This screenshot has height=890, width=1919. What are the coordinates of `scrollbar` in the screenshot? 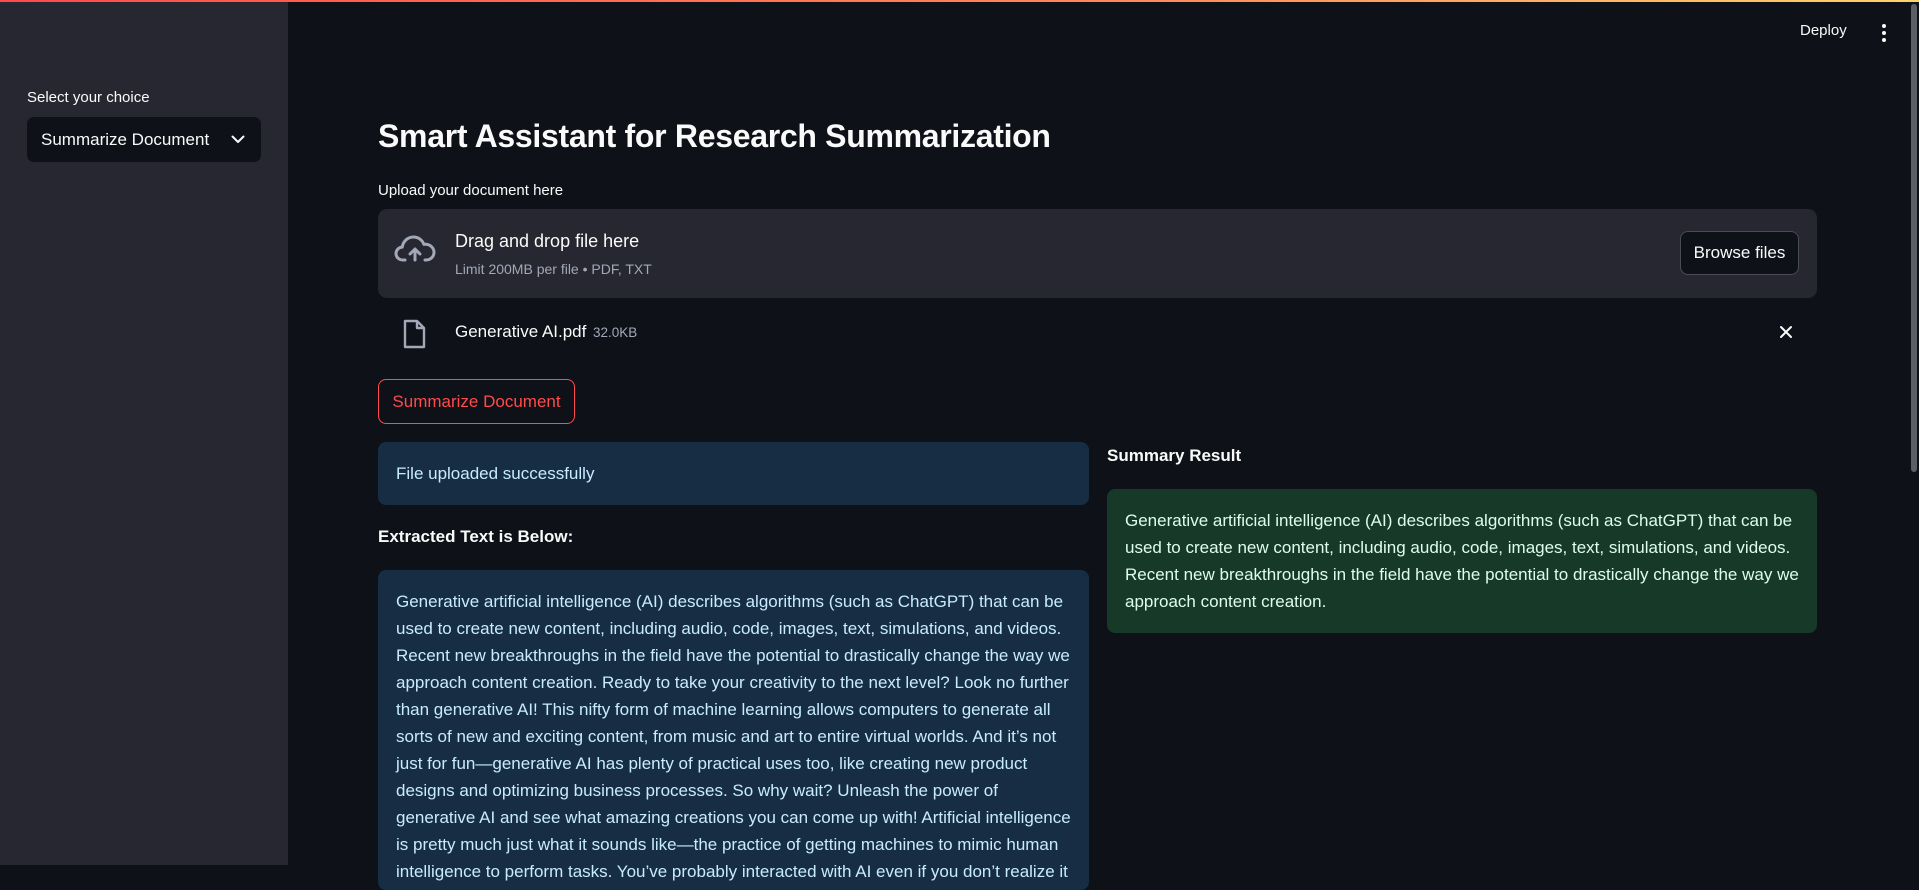 It's located at (1914, 432).